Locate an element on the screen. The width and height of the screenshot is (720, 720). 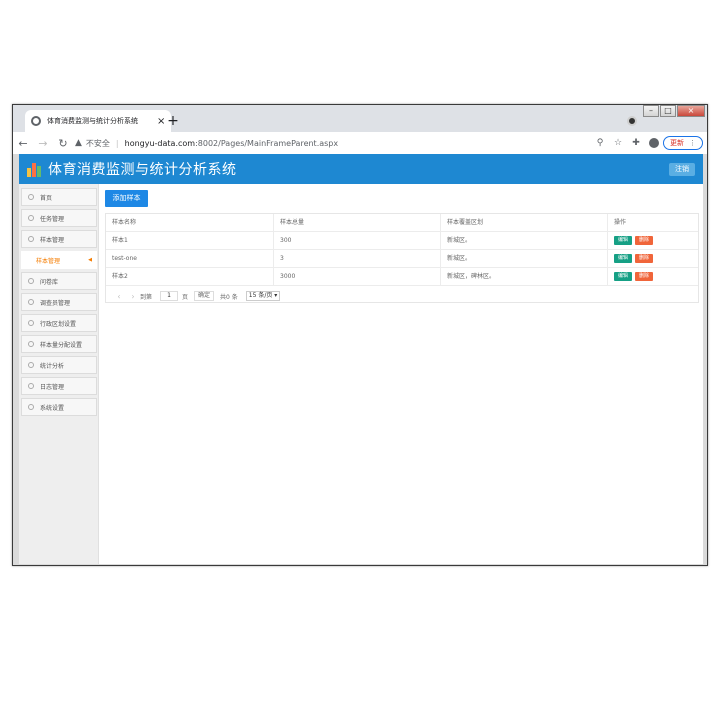
sidebar-item-survey: 问卷库 is located at coordinates (59, 281).